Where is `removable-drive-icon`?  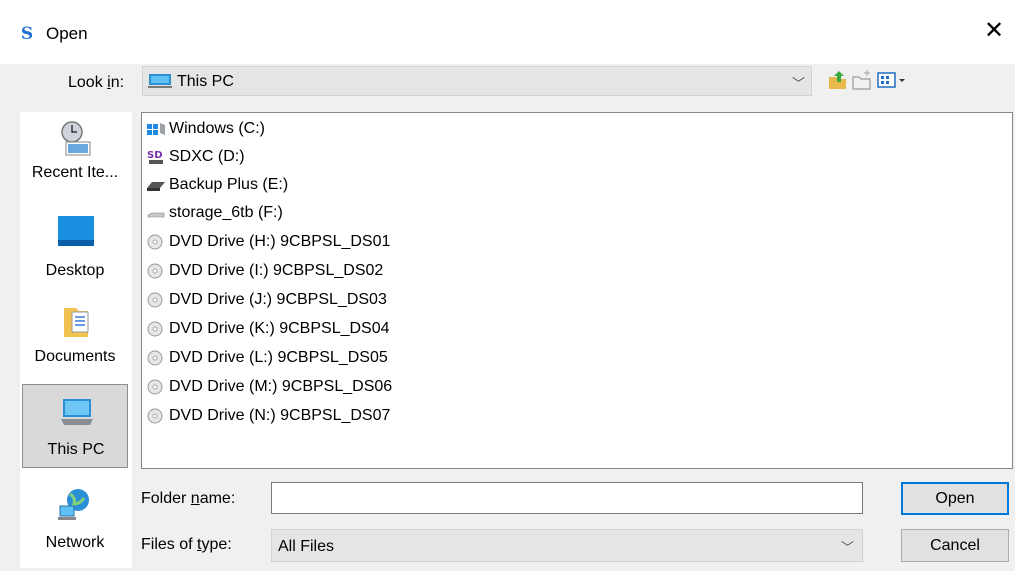
removable-drive-icon is located at coordinates (156, 215).